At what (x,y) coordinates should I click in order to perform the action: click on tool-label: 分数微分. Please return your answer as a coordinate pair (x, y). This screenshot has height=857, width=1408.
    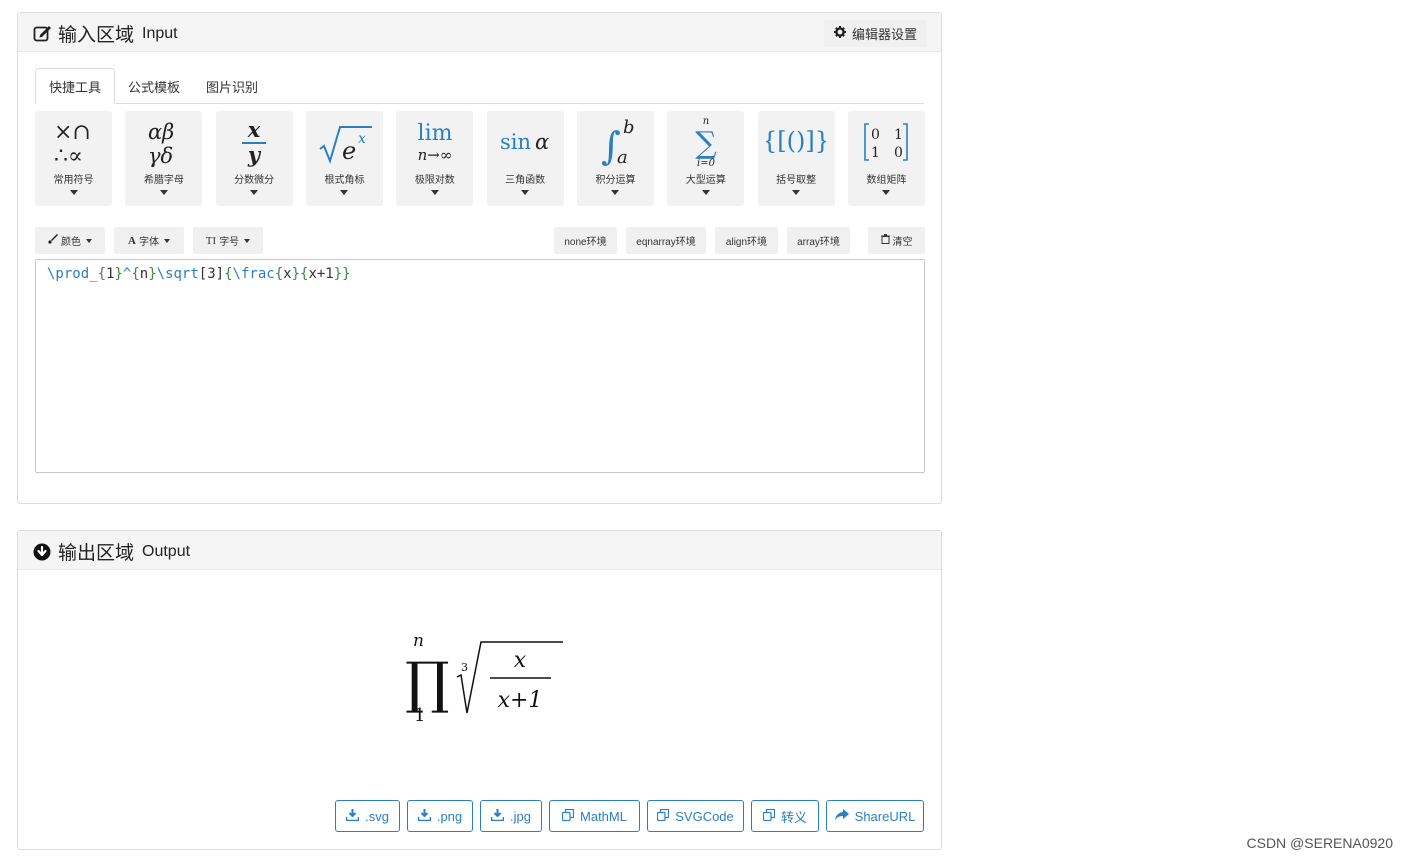
    Looking at the image, I should click on (254, 180).